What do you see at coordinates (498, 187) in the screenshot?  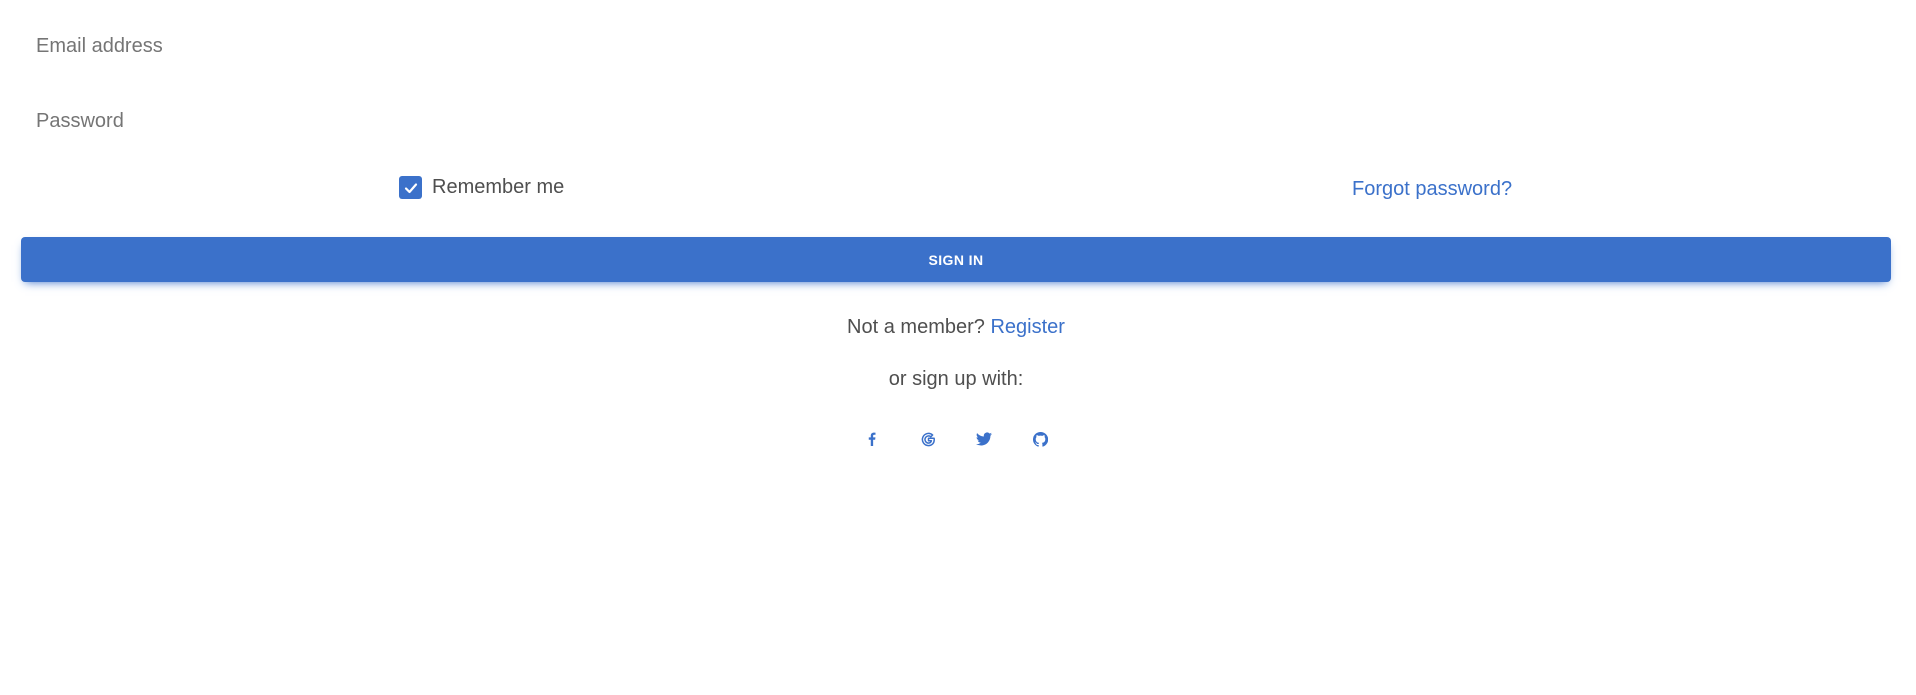 I see `remember-me-label: Remember me` at bounding box center [498, 187].